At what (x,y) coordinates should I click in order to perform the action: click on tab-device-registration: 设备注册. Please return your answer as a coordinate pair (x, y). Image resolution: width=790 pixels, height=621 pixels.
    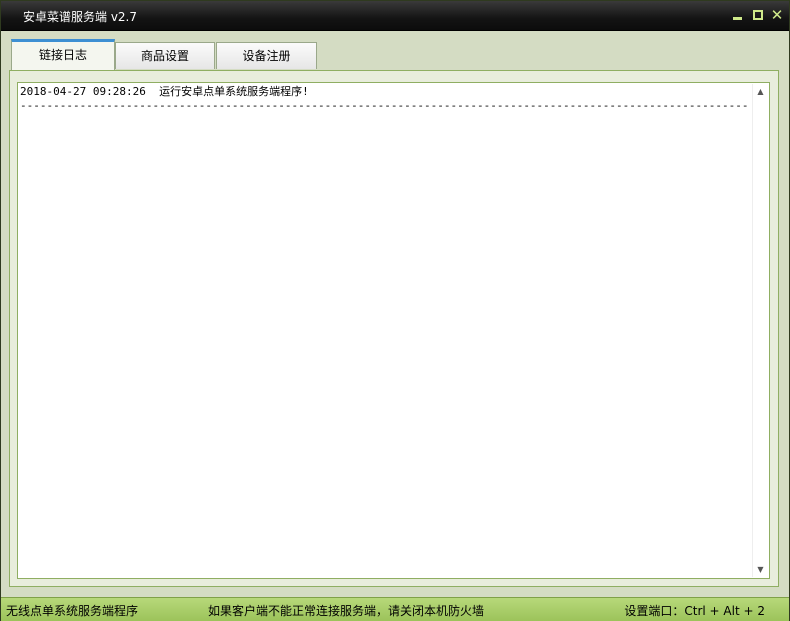
    Looking at the image, I should click on (266, 55).